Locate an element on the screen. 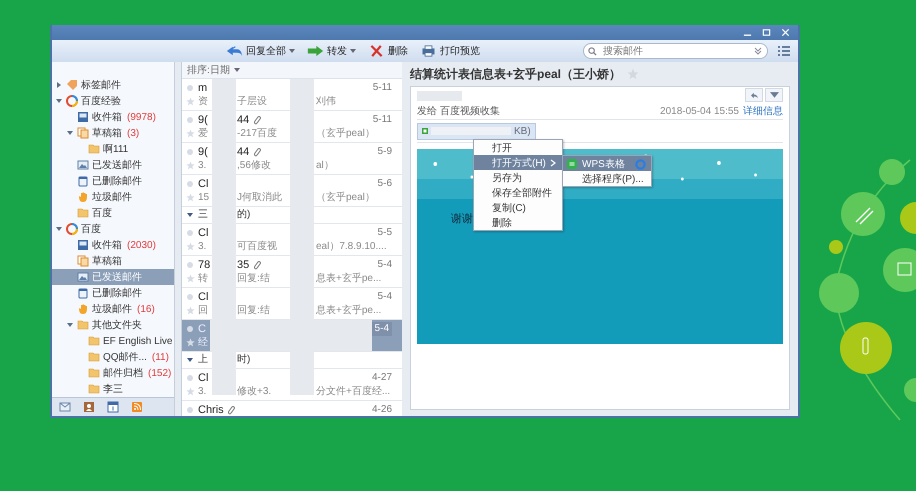 The width and height of the screenshot is (916, 491). menu-item: 保存全部附件 is located at coordinates (518, 192).